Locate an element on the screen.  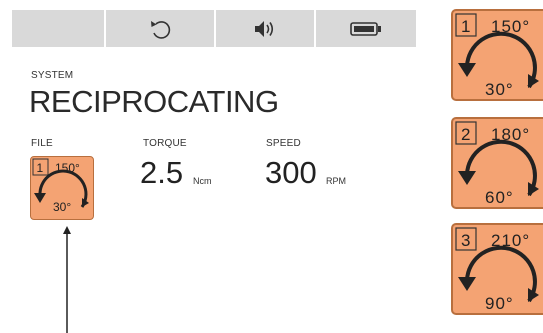
file-option-card-1: 1 150° 30° is located at coordinates (497, 55).